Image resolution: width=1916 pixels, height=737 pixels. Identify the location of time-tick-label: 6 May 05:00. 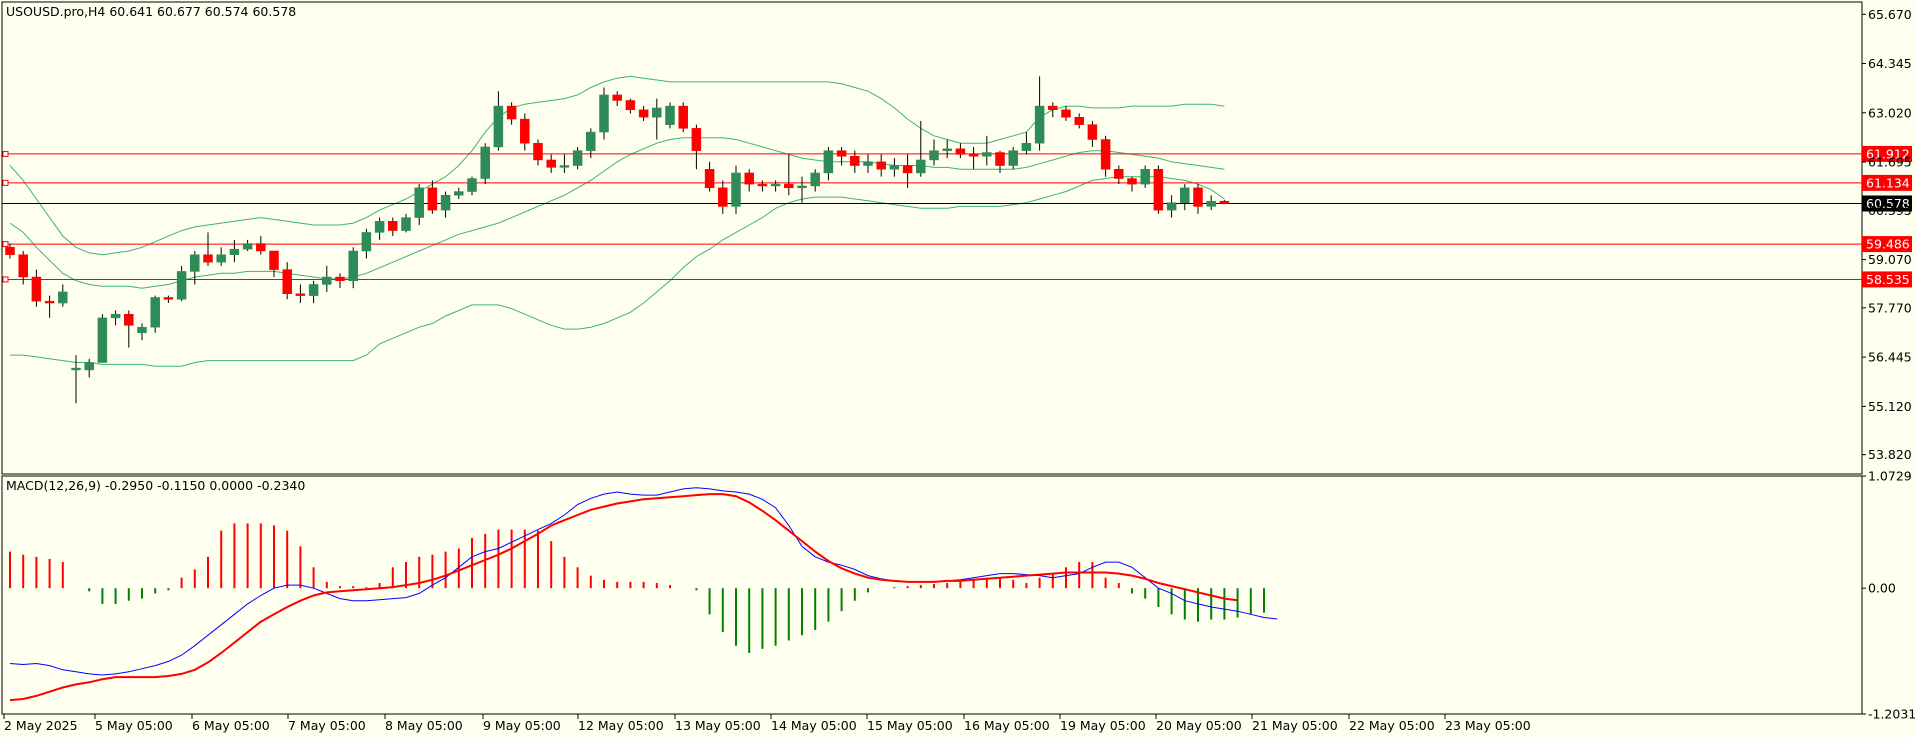
(231, 725).